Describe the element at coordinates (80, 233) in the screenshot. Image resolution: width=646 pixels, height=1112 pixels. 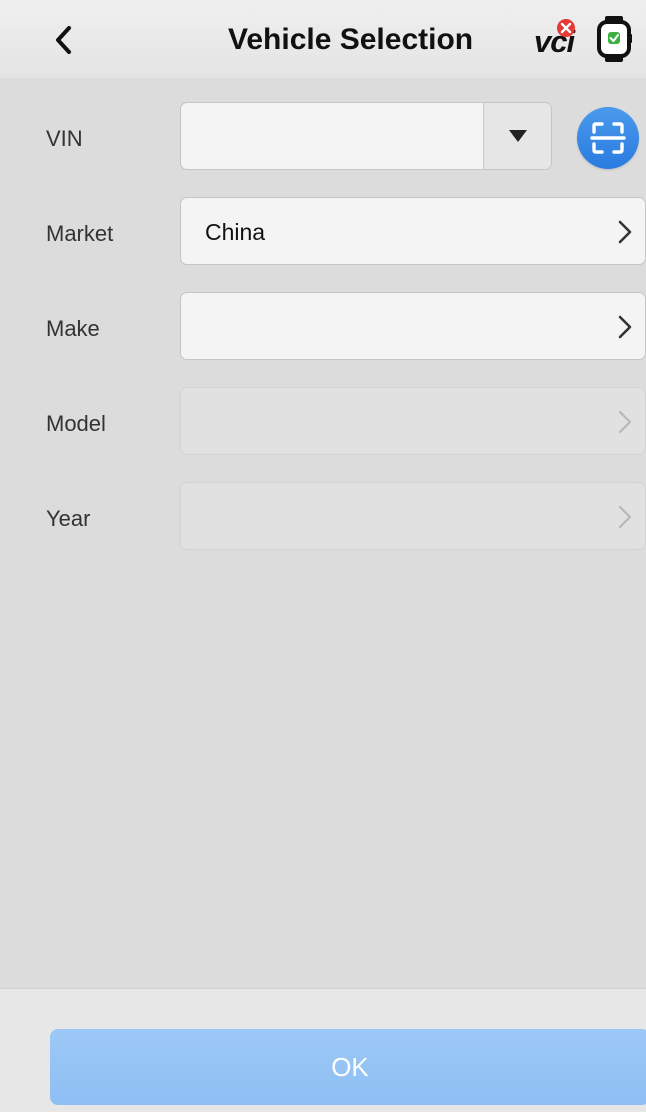
I see `market-label: Market` at that location.